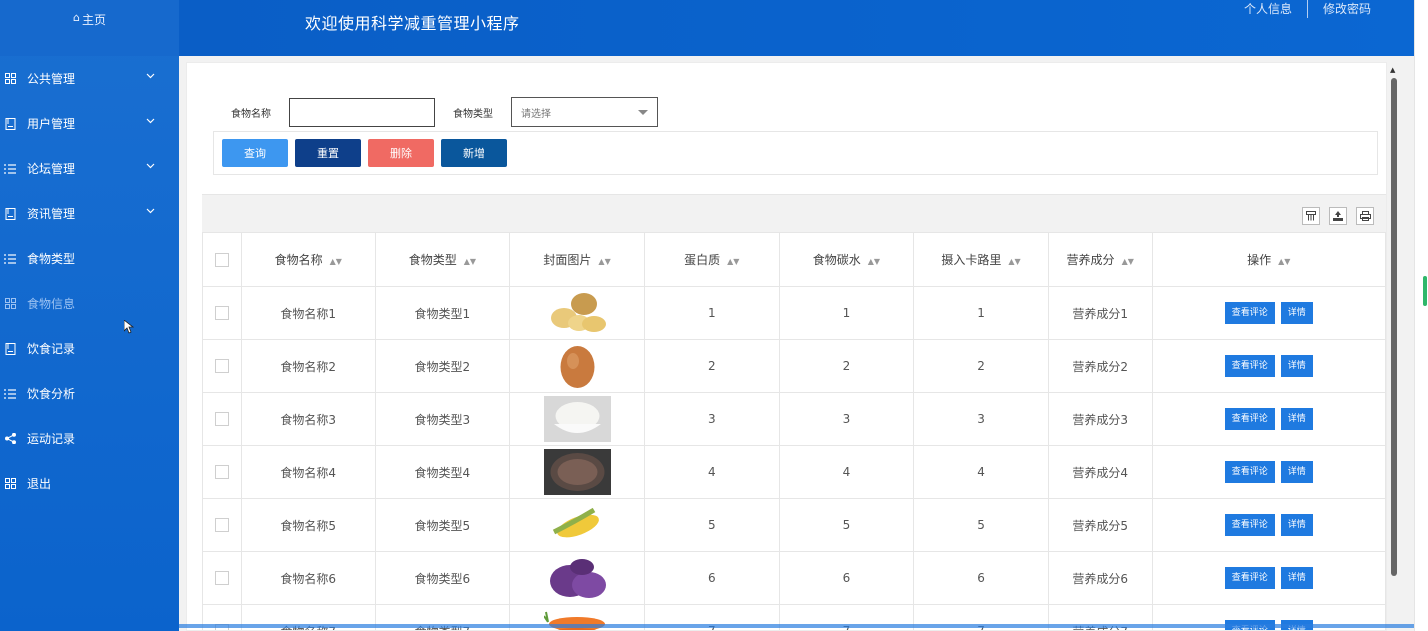  Describe the element at coordinates (536, 114) in the screenshot. I see `select-placeholder: 请选择` at that location.